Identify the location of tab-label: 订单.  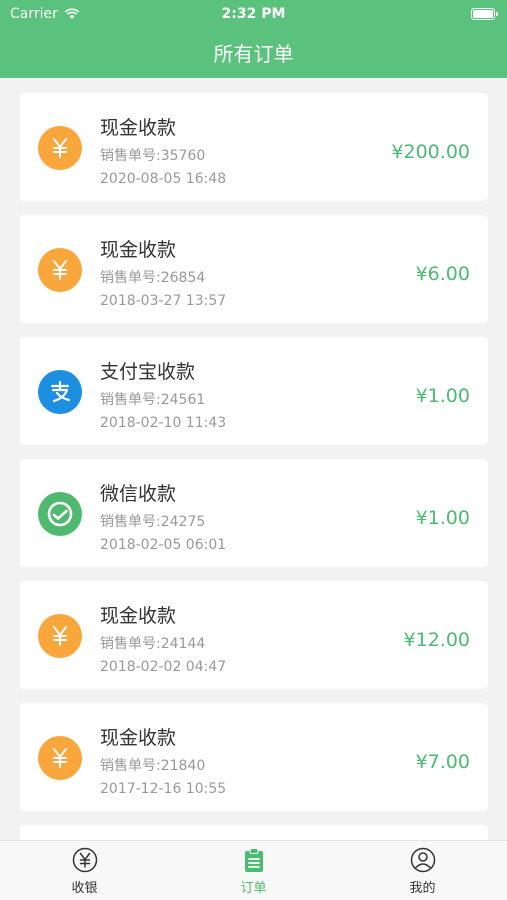
(253, 888).